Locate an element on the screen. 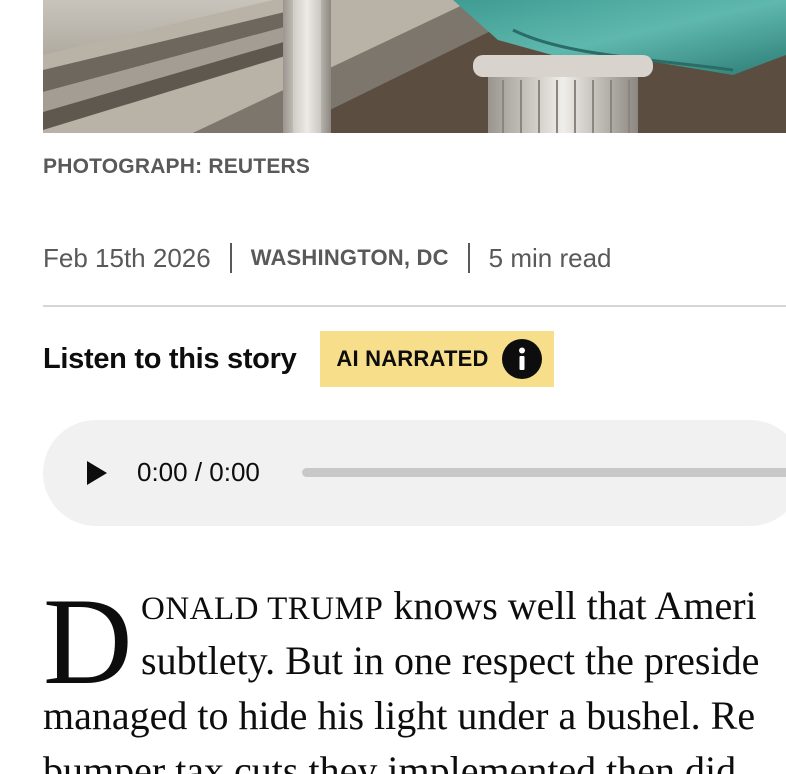  ai-narrated-label: AI NARRATED is located at coordinates (412, 358).